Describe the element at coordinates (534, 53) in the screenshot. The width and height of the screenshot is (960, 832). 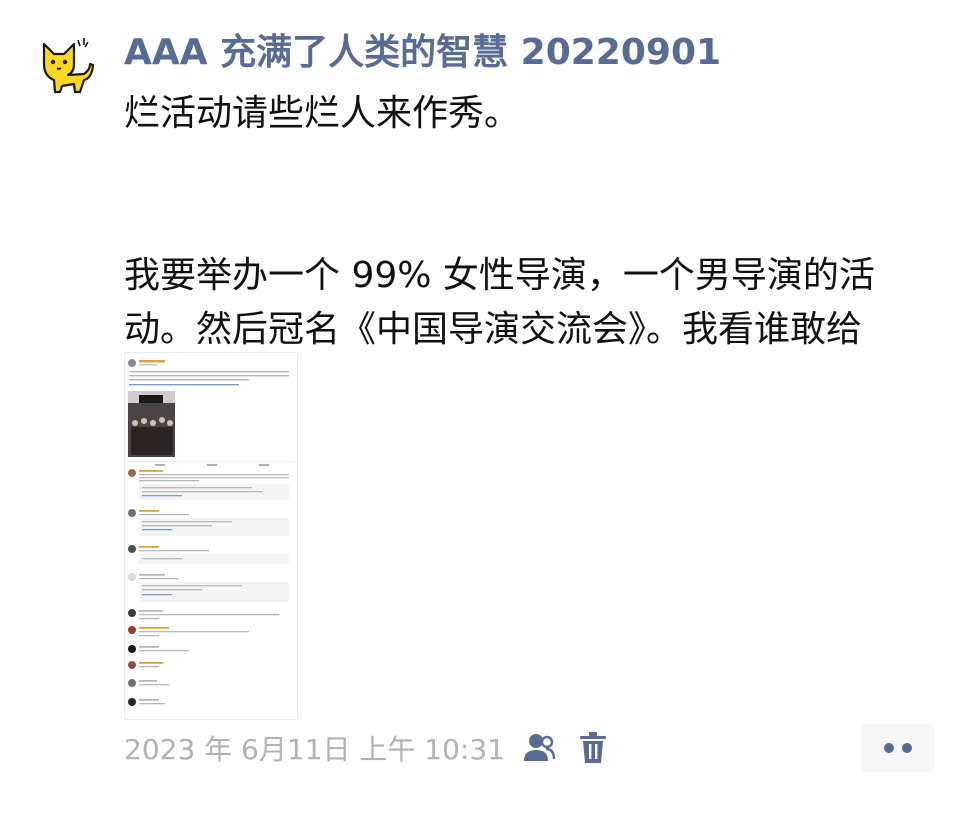
I see `author-name: AAA 充满了人类的智慧 20220901` at that location.